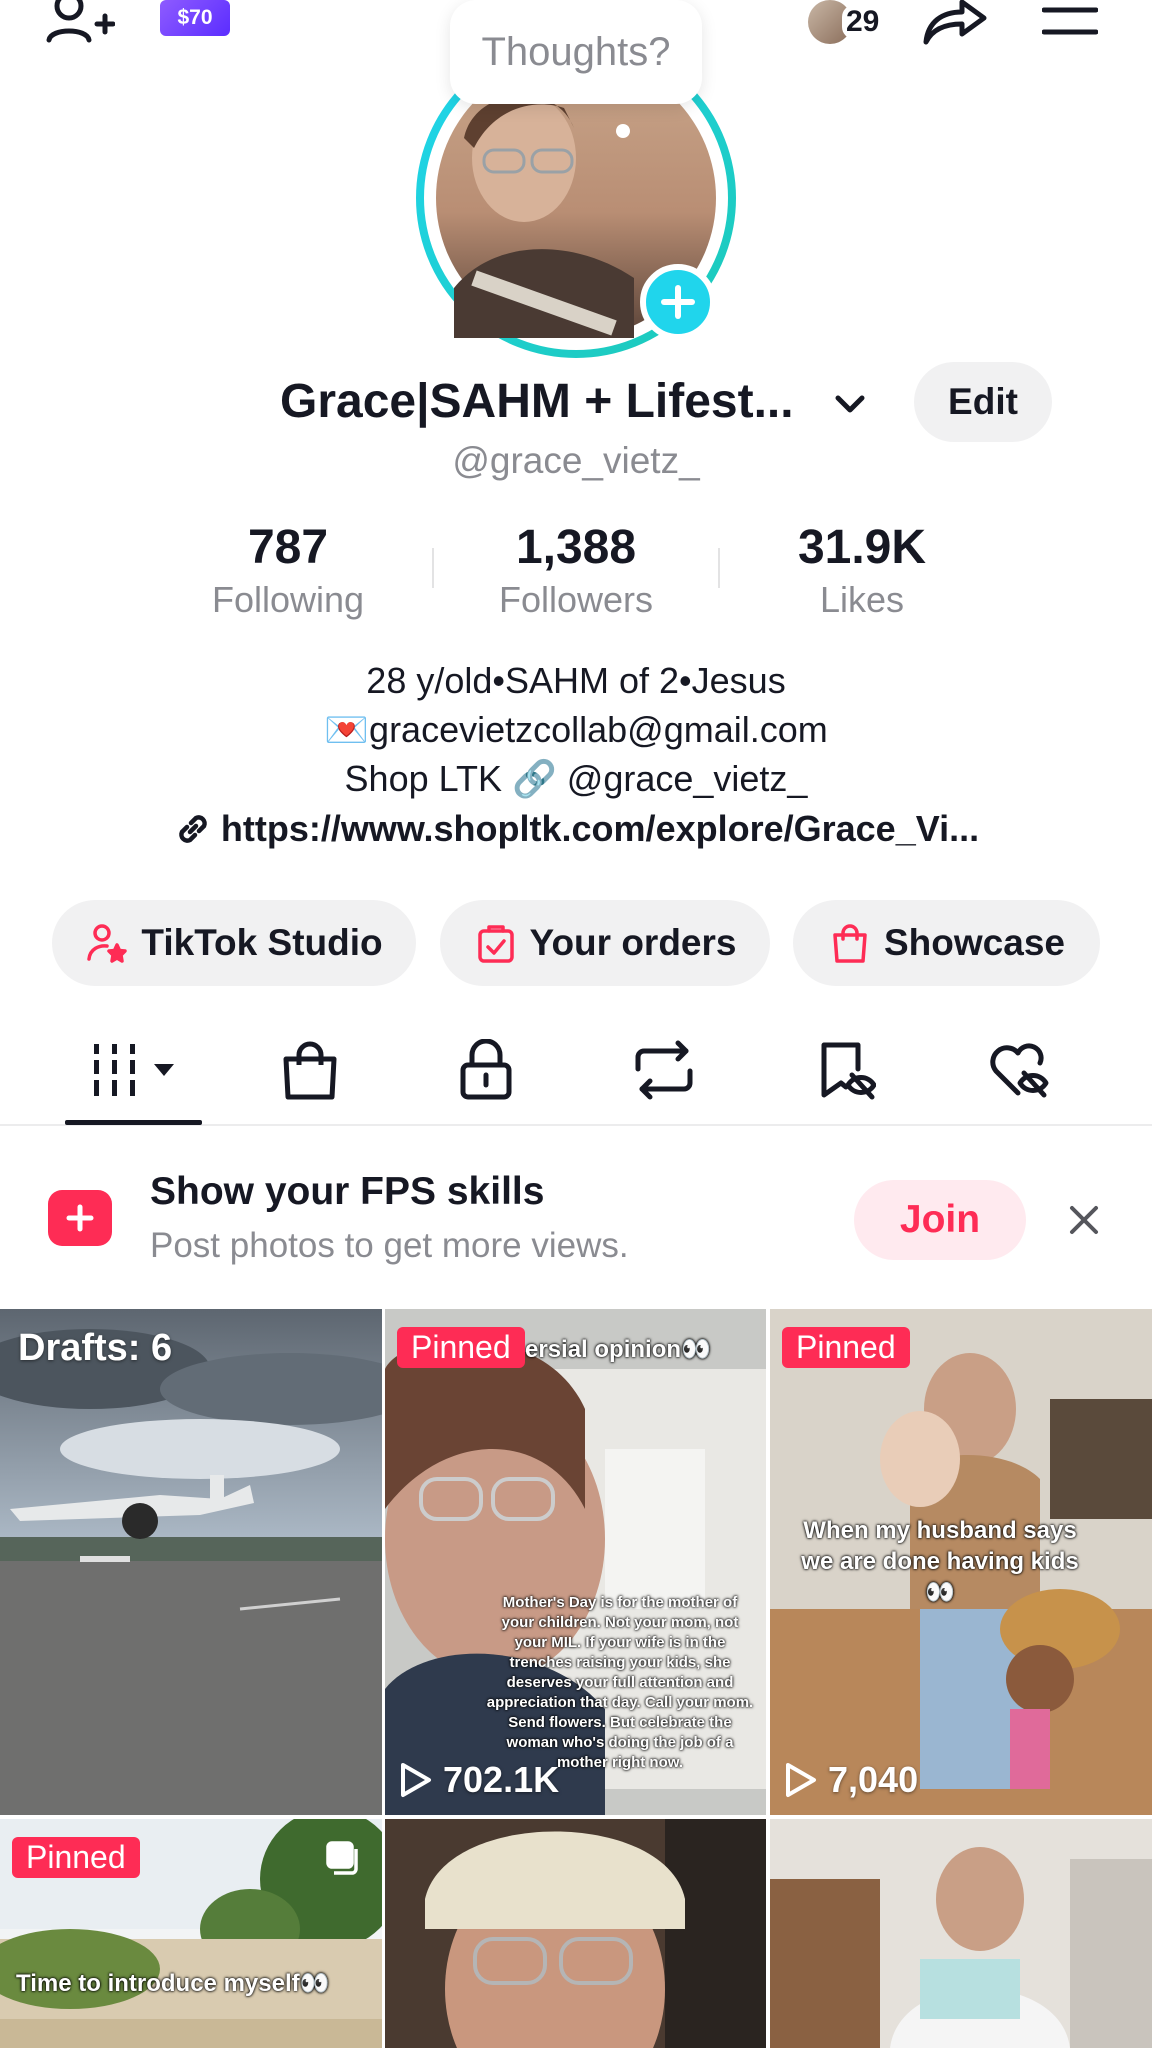 Image resolution: width=1152 pixels, height=2048 pixels. I want to click on close-icon, so click(1084, 1220).